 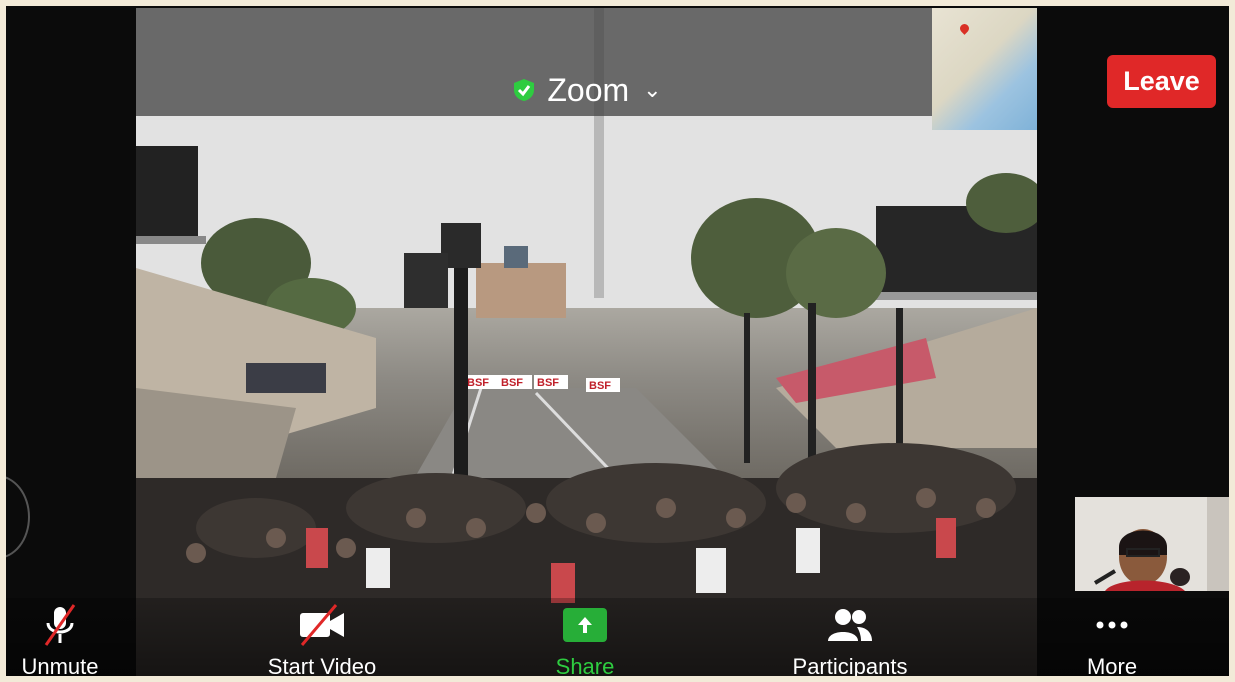 I want to click on more-button: More, so click(x=1112, y=640).